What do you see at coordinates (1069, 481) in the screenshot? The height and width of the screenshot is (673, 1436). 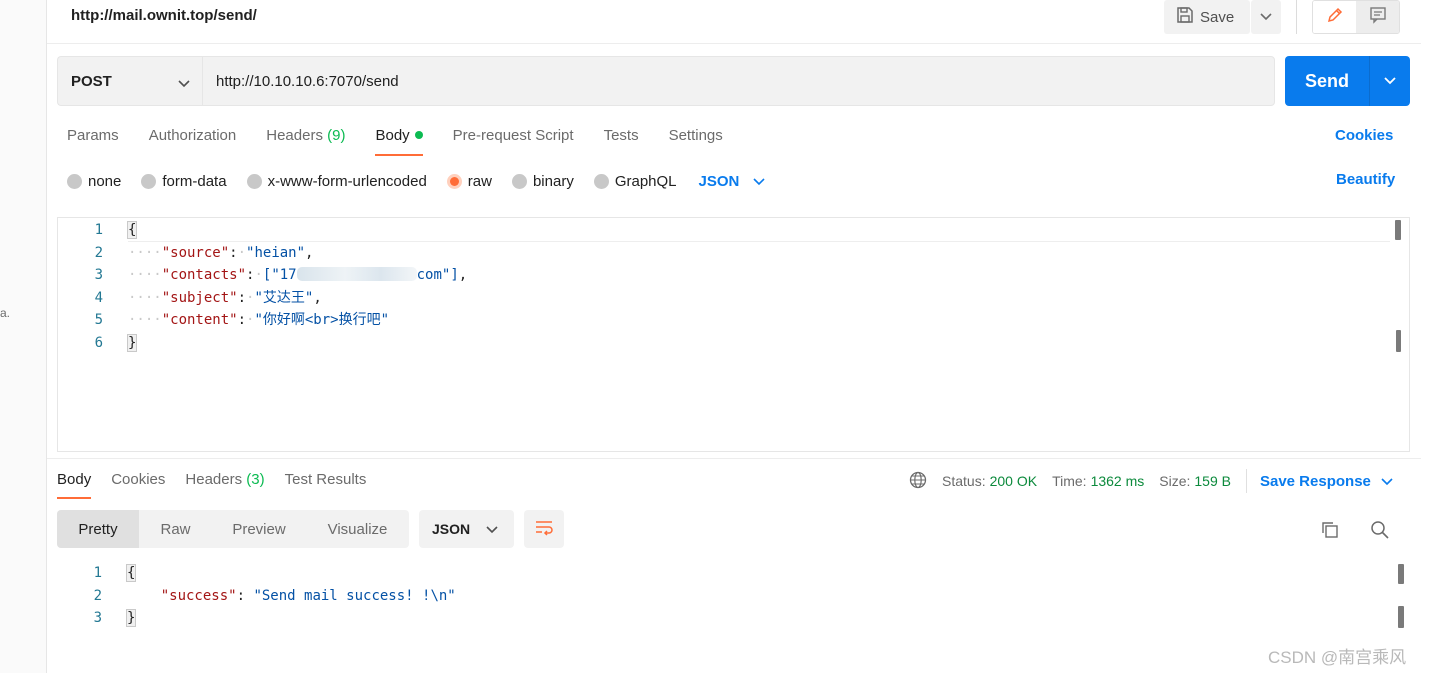 I see `time-label: Time:` at bounding box center [1069, 481].